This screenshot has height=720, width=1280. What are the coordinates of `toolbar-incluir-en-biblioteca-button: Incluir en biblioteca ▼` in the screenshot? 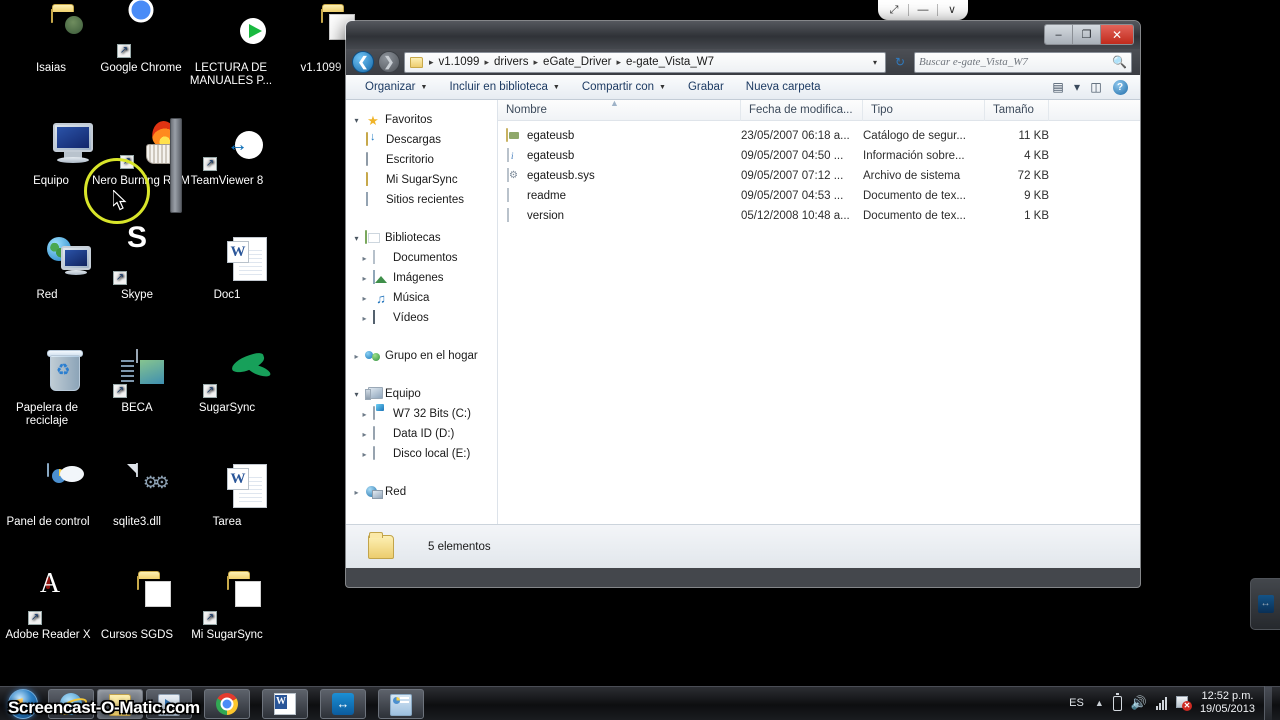 It's located at (504, 87).